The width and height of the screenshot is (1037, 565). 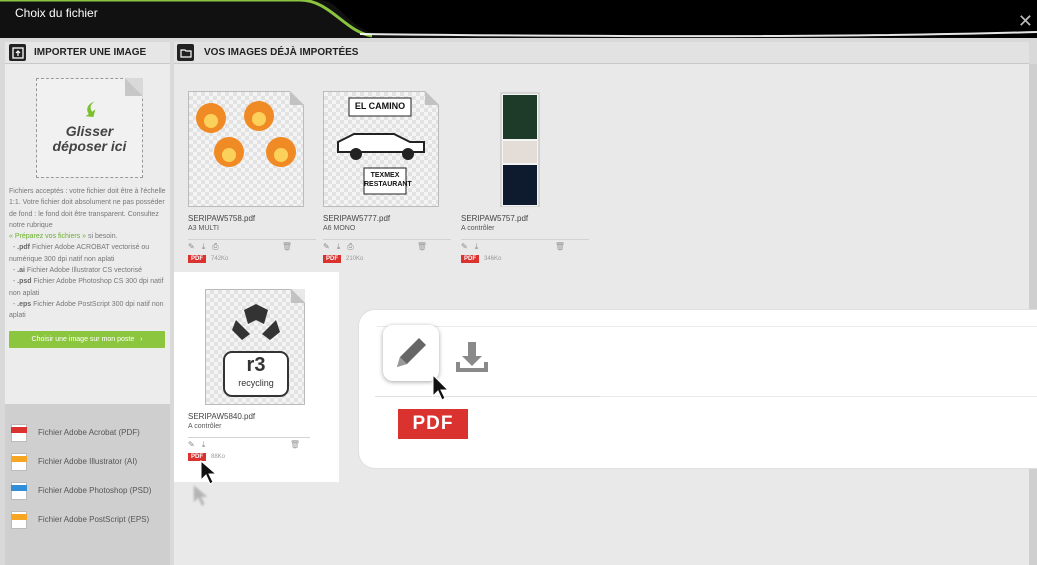 I want to click on thumbnail-r3-text: r3, so click(x=256, y=365).